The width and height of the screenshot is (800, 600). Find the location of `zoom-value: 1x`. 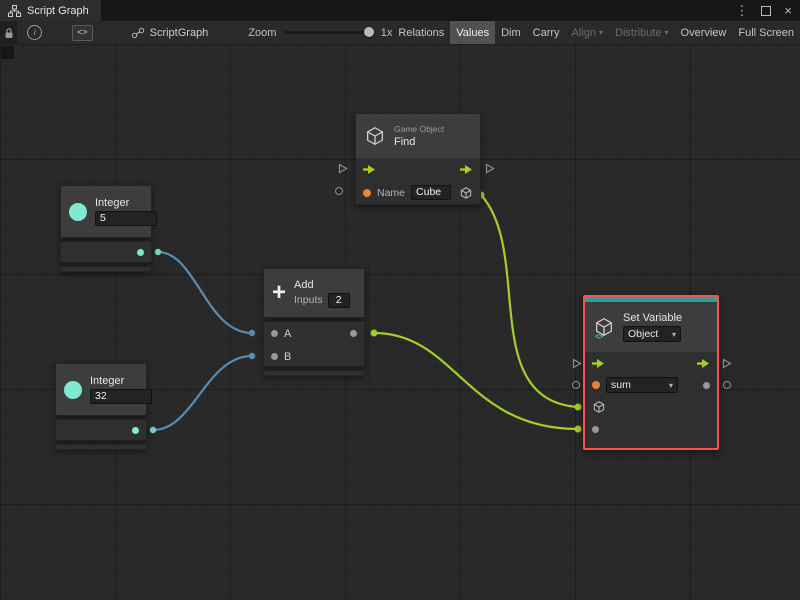

zoom-value: 1x is located at coordinates (386, 32).